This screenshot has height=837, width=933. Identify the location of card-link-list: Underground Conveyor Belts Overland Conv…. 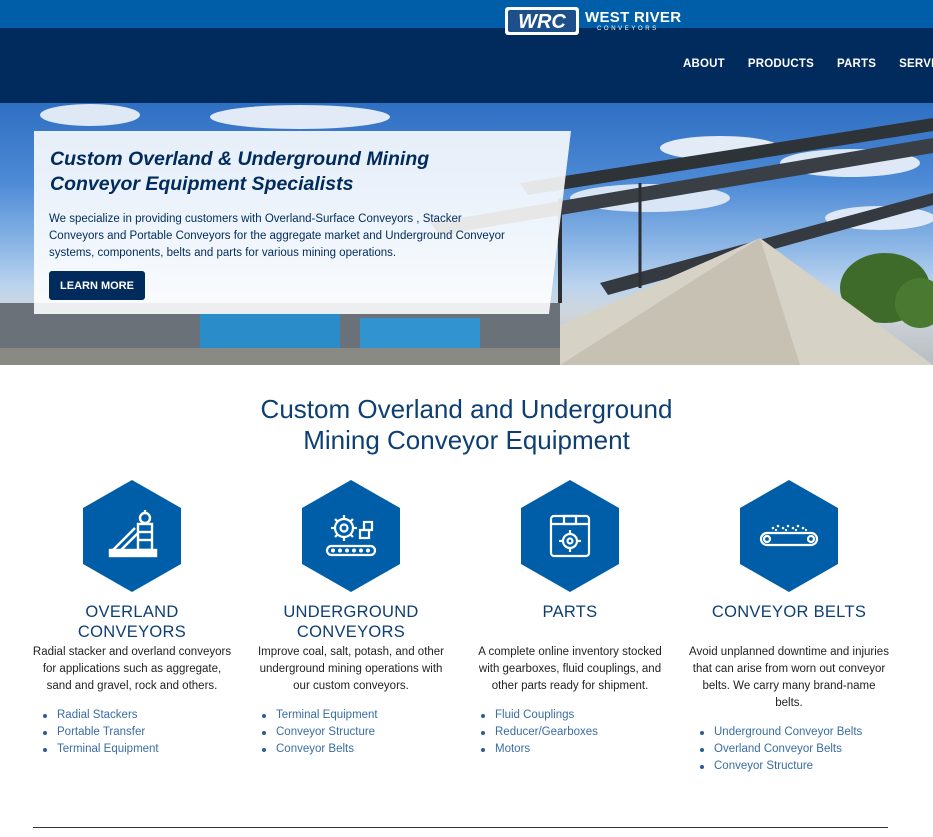
(789, 749).